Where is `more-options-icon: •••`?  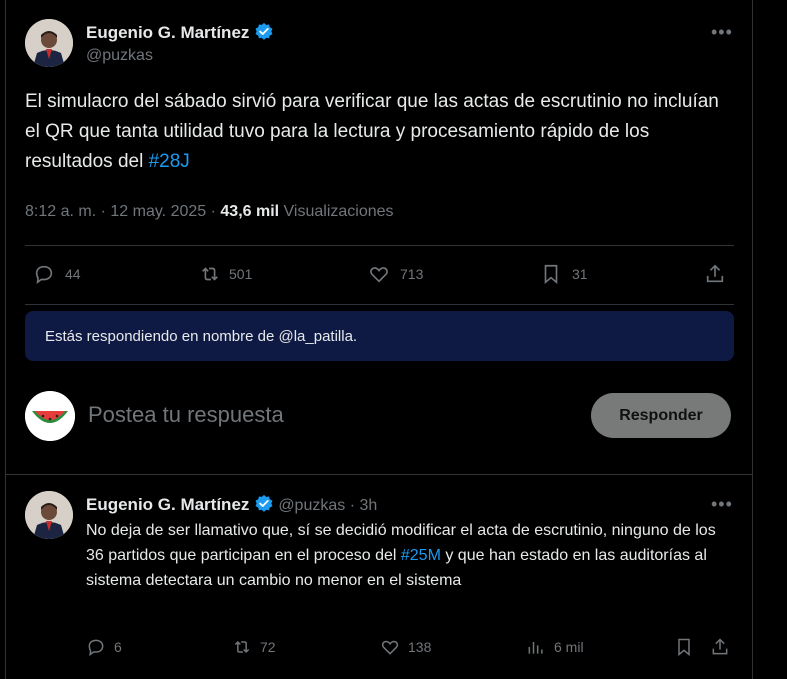
more-options-icon: ••• is located at coordinates (722, 32).